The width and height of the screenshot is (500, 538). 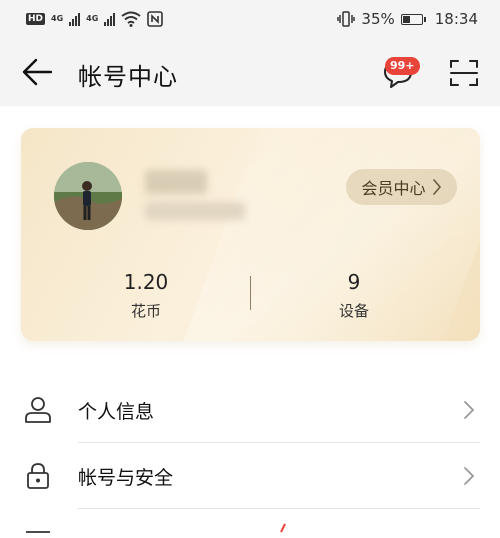 What do you see at coordinates (38, 476) in the screenshot?
I see `lock-icon` at bounding box center [38, 476].